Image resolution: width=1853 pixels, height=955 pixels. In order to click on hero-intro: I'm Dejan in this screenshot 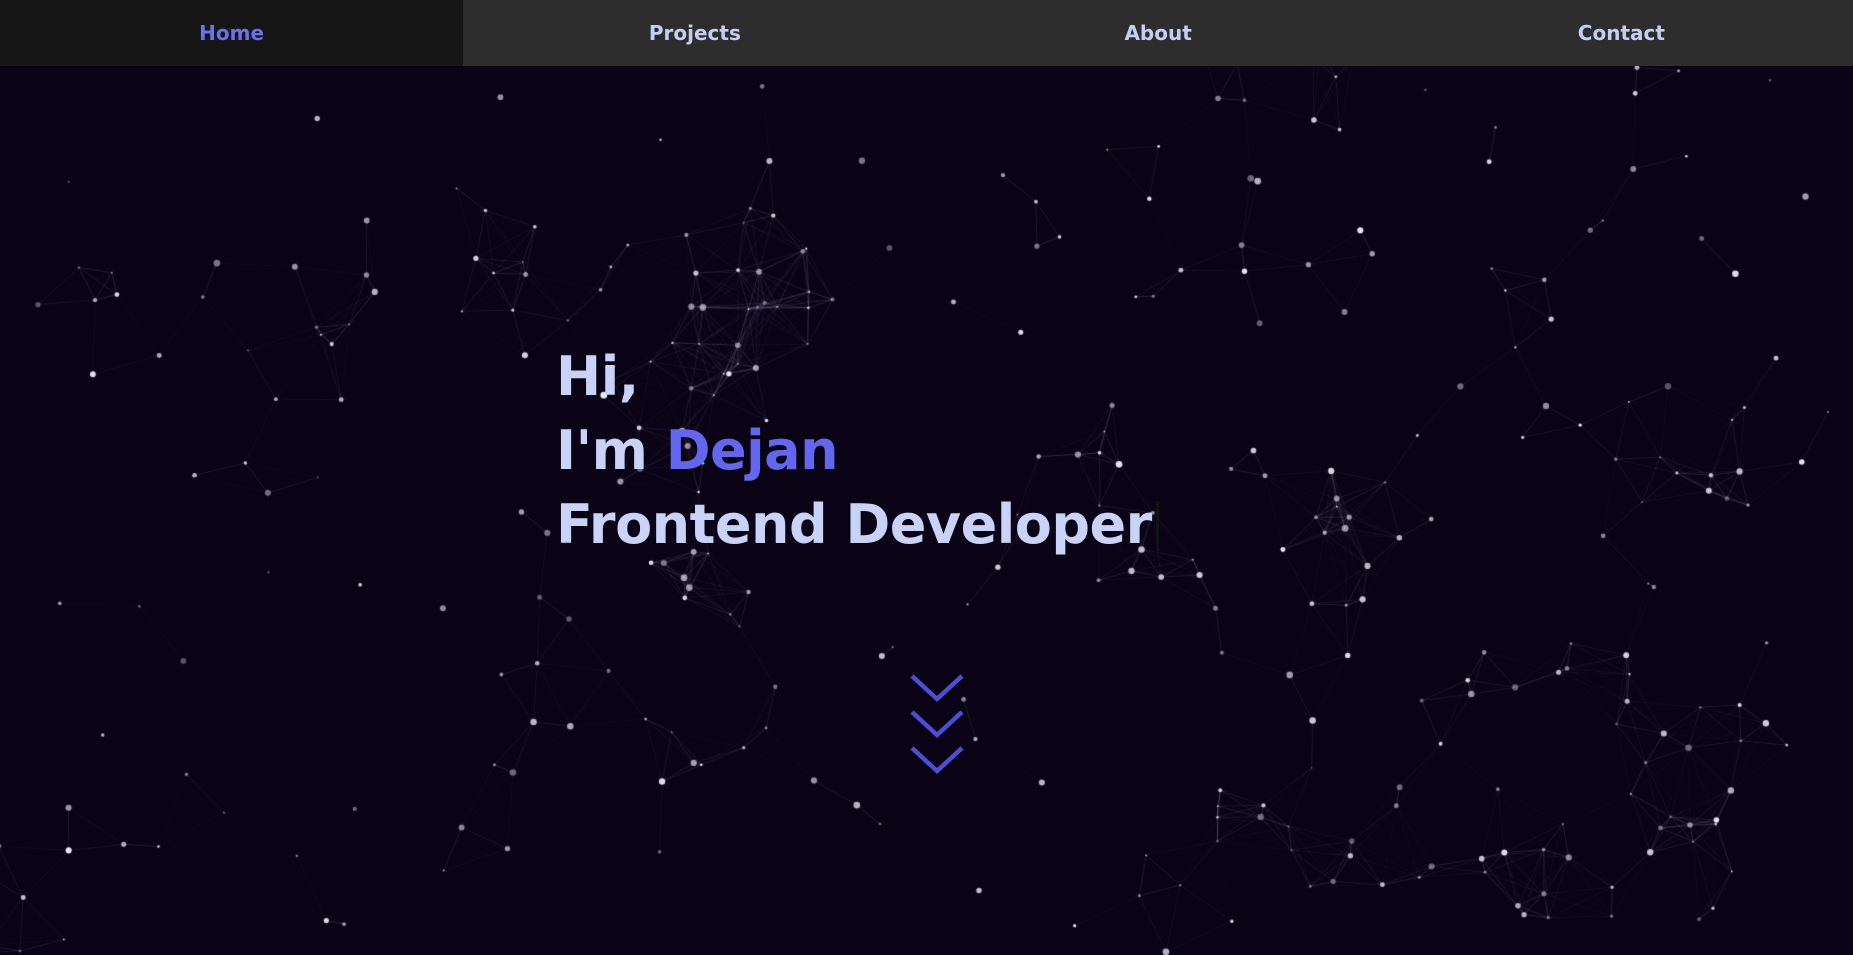, I will do `click(857, 451)`.